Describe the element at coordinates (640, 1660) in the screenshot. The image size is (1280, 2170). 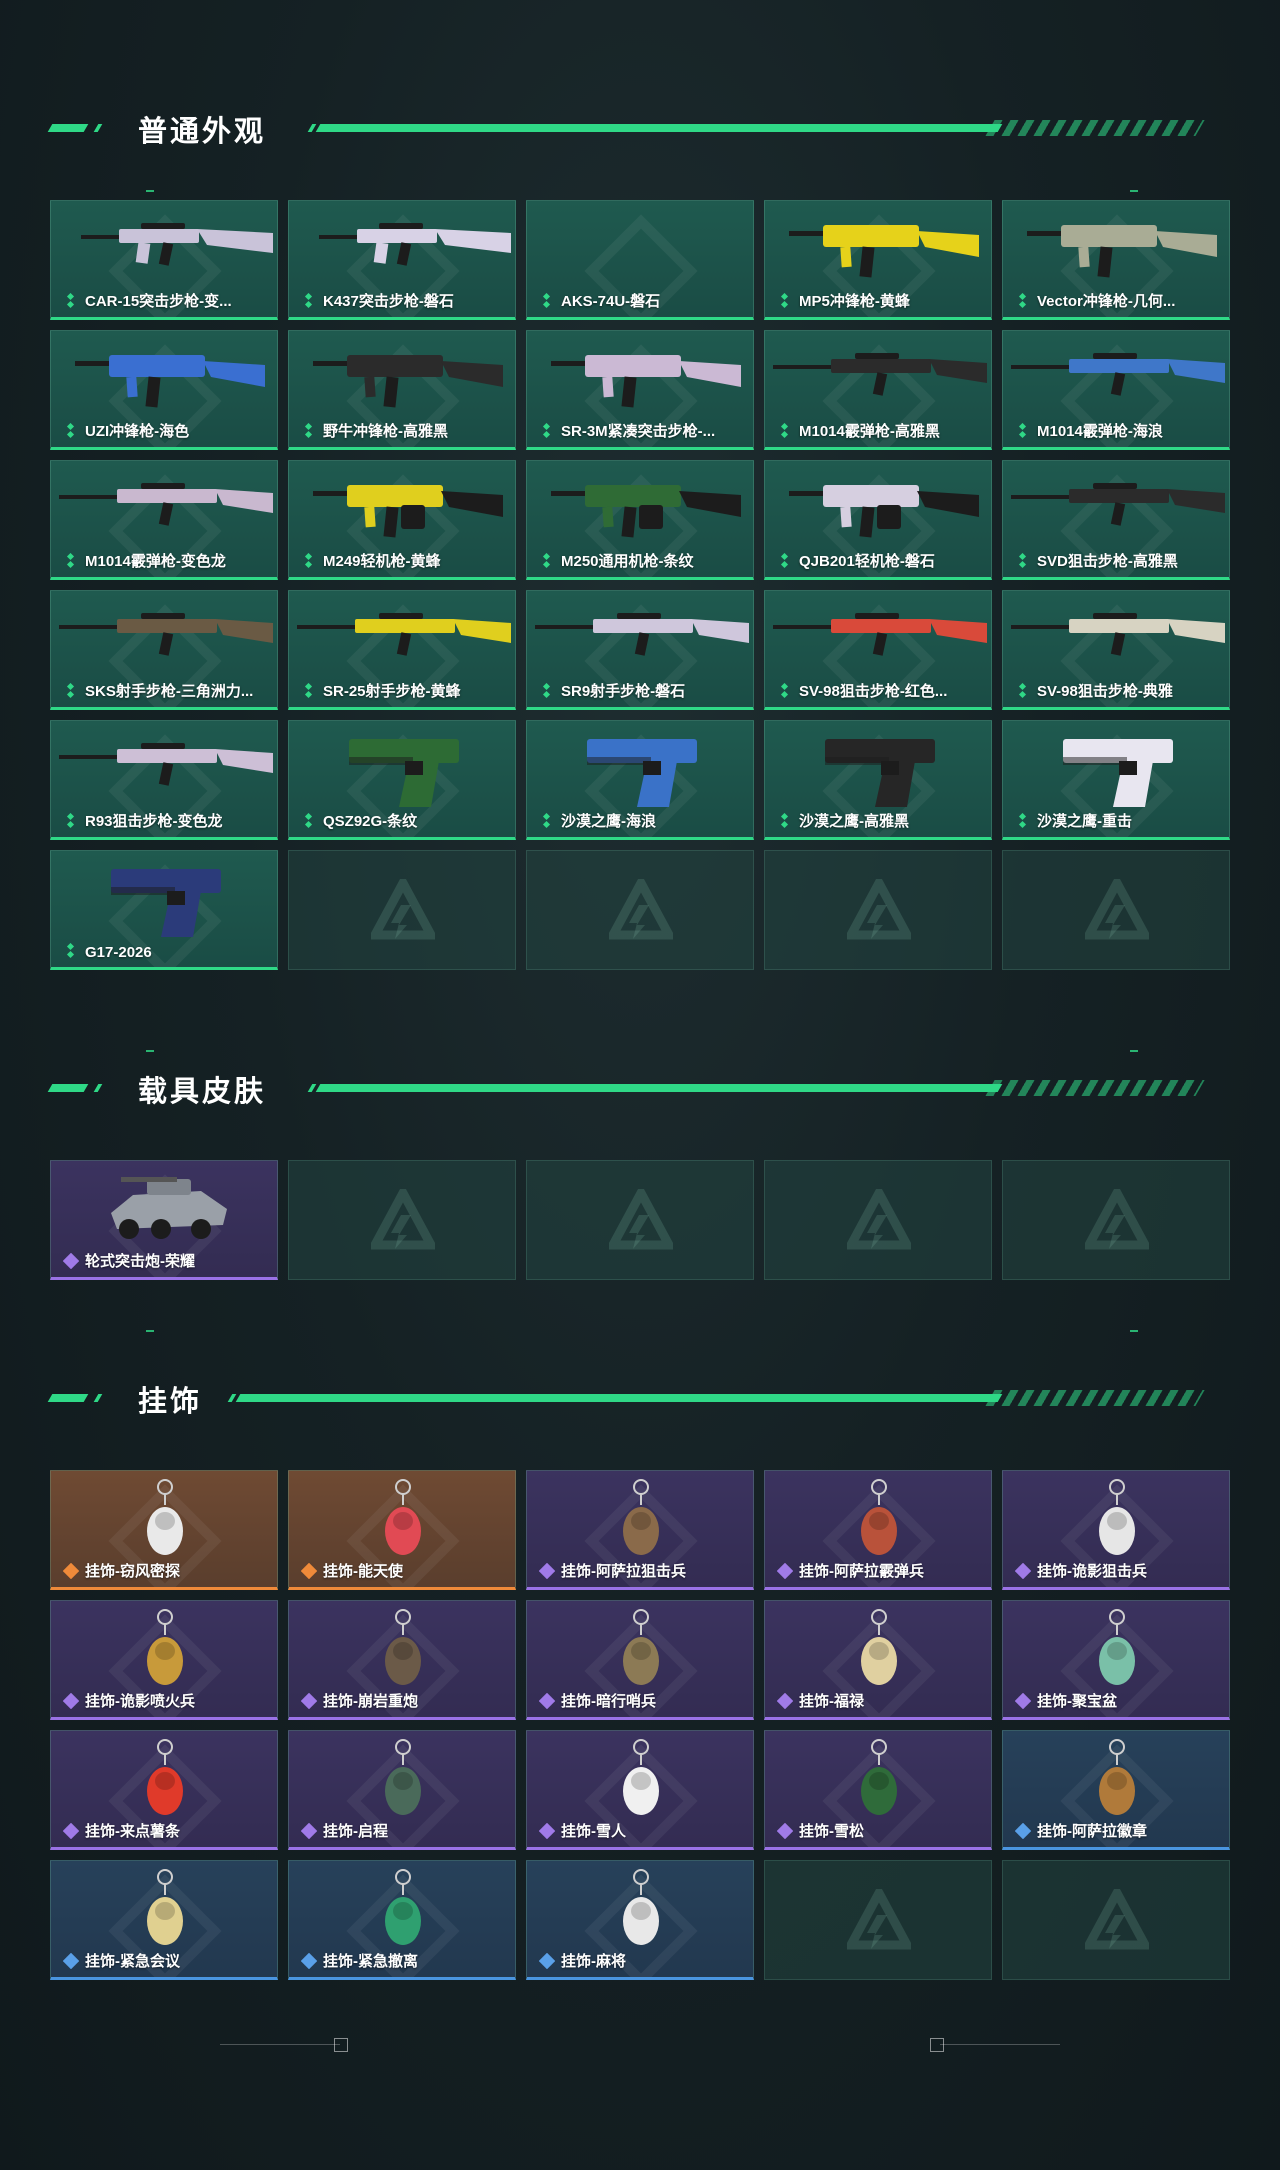
I see `item-card: 挂饰-暗行哨兵` at that location.